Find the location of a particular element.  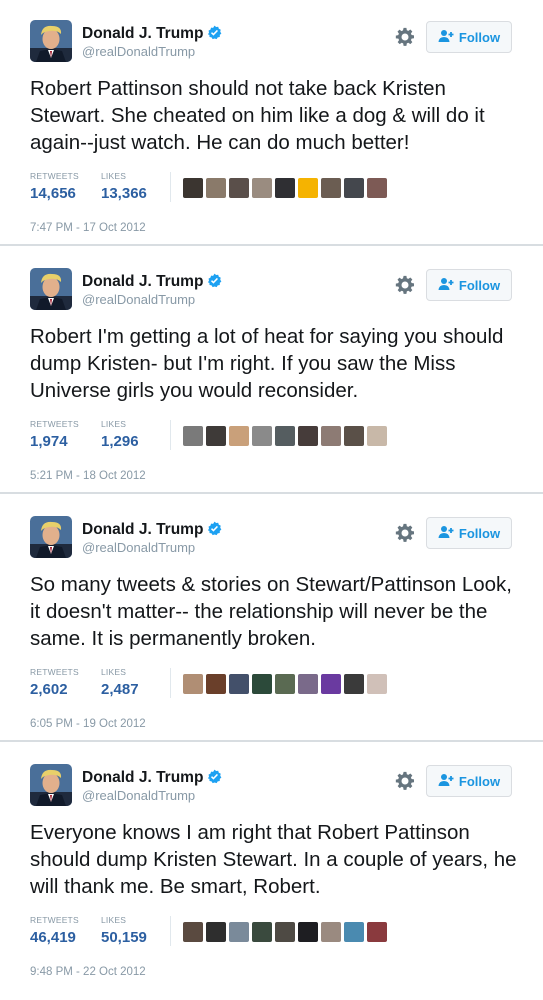

tweet-timestamp: 6:05 PM - 19 Oct 2012 is located at coordinates (88, 724).